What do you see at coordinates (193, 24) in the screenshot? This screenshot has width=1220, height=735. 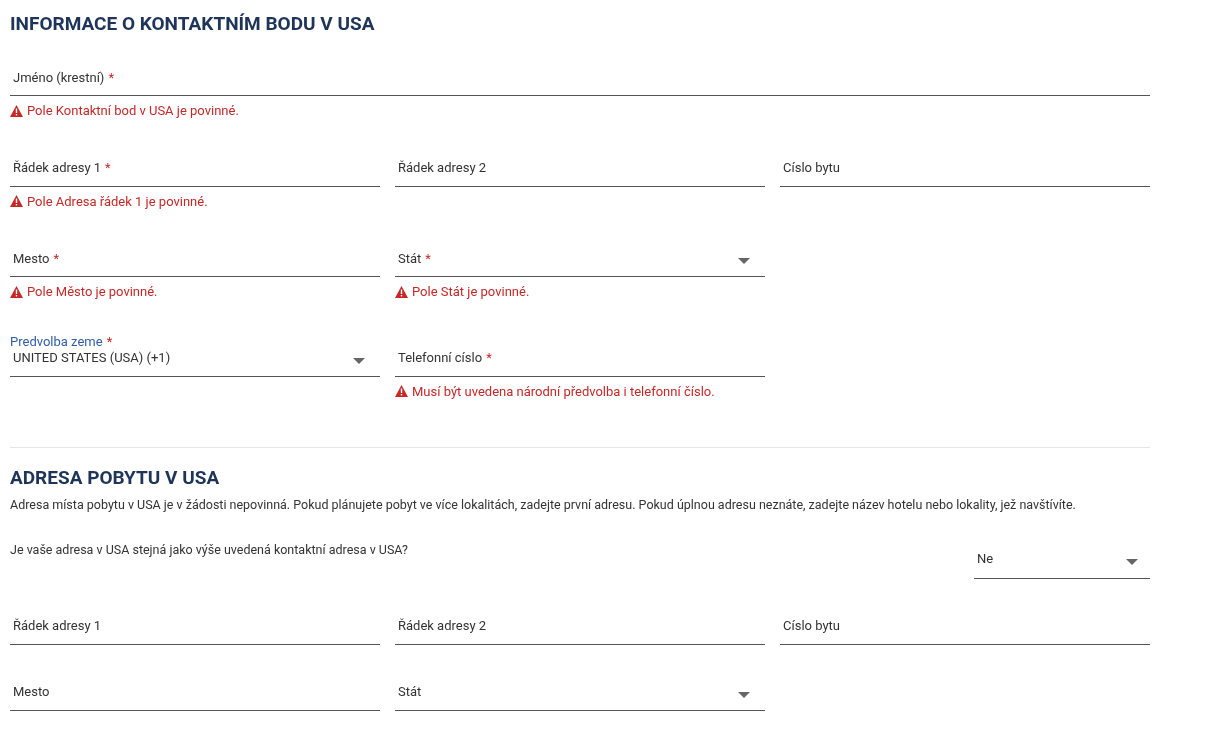 I see `section-heading: INFORMACE O KONTAKTNÍM BODU V USA` at bounding box center [193, 24].